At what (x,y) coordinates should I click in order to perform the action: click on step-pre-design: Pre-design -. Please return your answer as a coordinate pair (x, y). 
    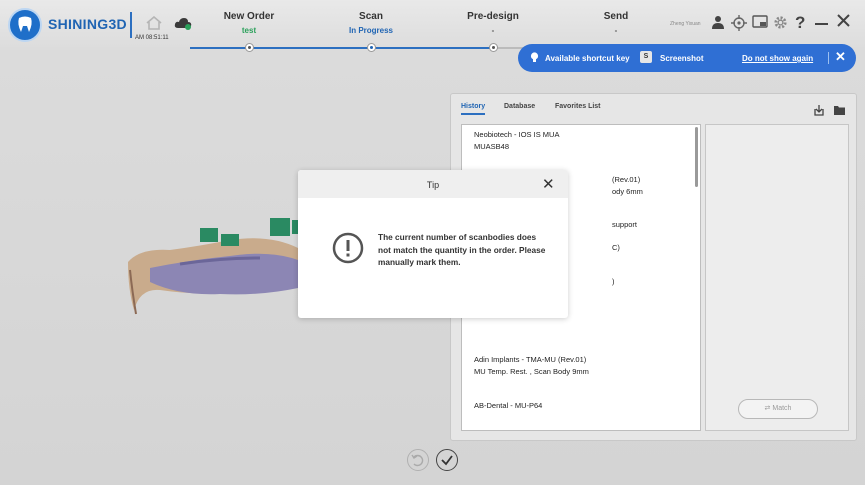
    Looking at the image, I should click on (493, 23).